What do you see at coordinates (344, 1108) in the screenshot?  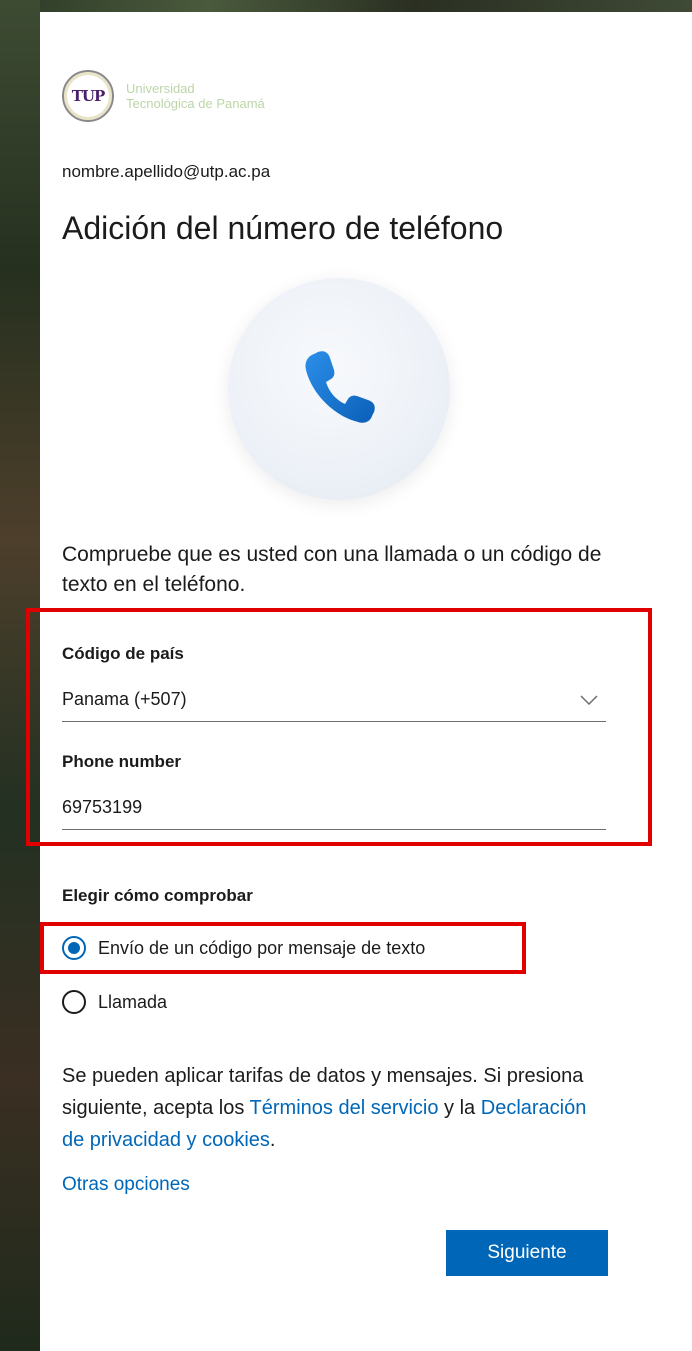 I see `terms-of-service-link: Términos del servicio` at bounding box center [344, 1108].